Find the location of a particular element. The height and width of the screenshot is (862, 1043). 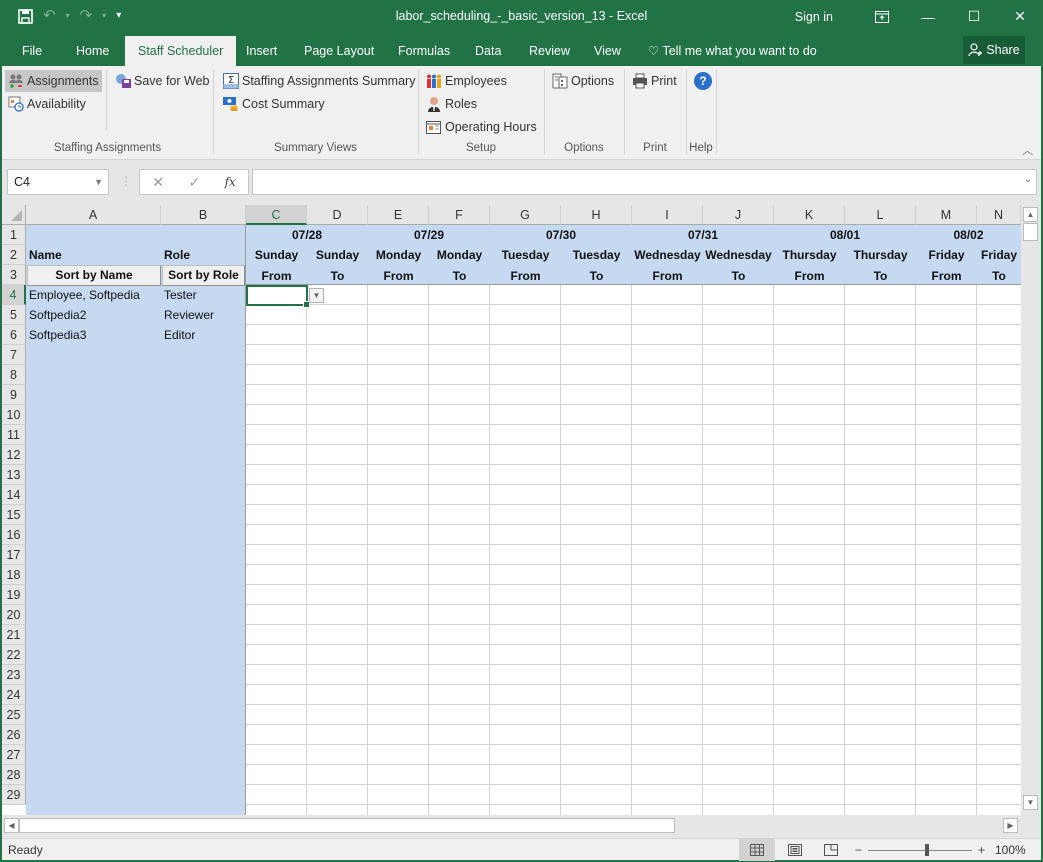

zoom-slider-handle is located at coordinates (927, 849).